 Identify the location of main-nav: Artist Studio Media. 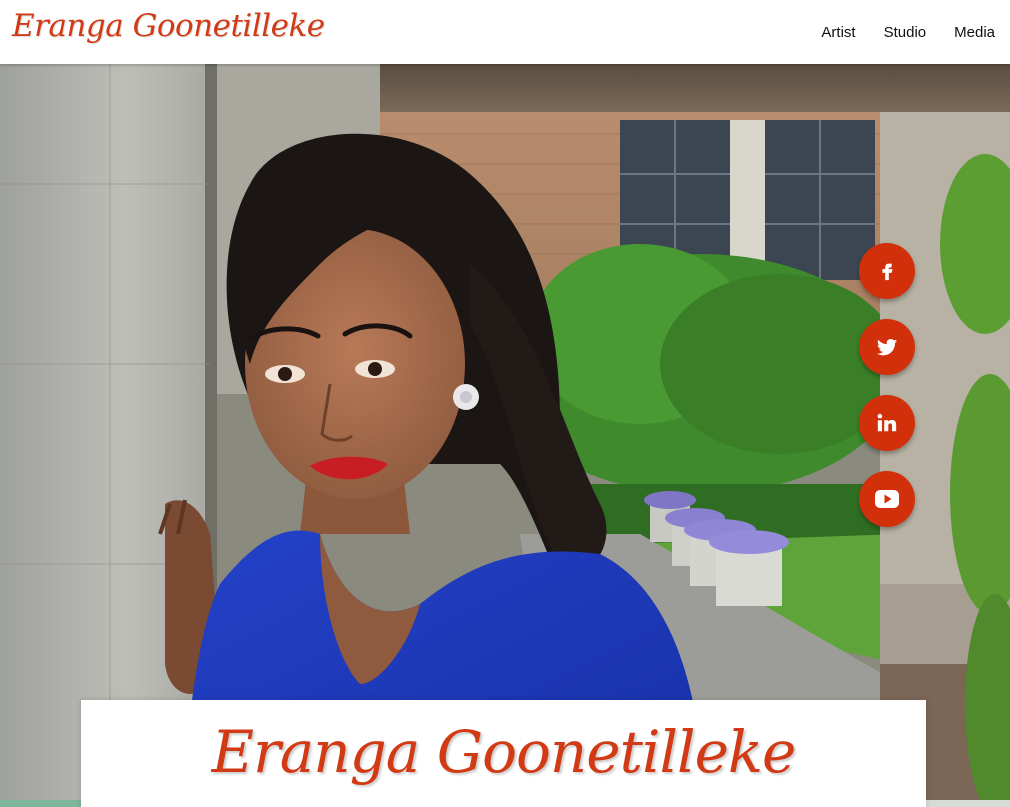
(894, 32).